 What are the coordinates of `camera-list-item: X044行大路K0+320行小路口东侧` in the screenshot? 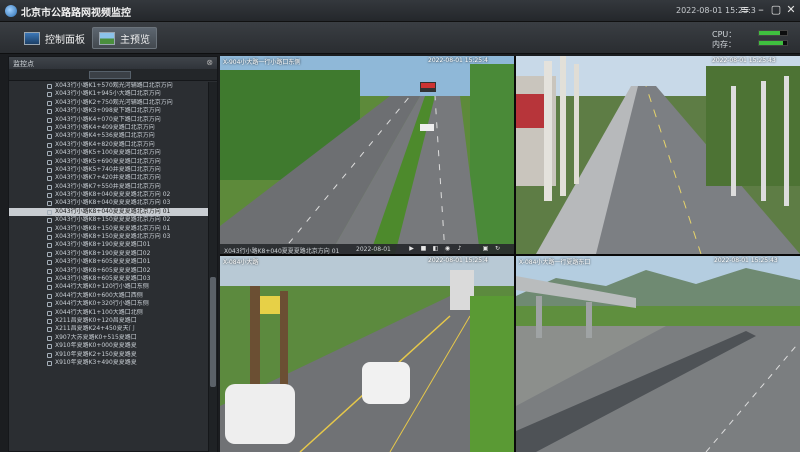 It's located at (108, 304).